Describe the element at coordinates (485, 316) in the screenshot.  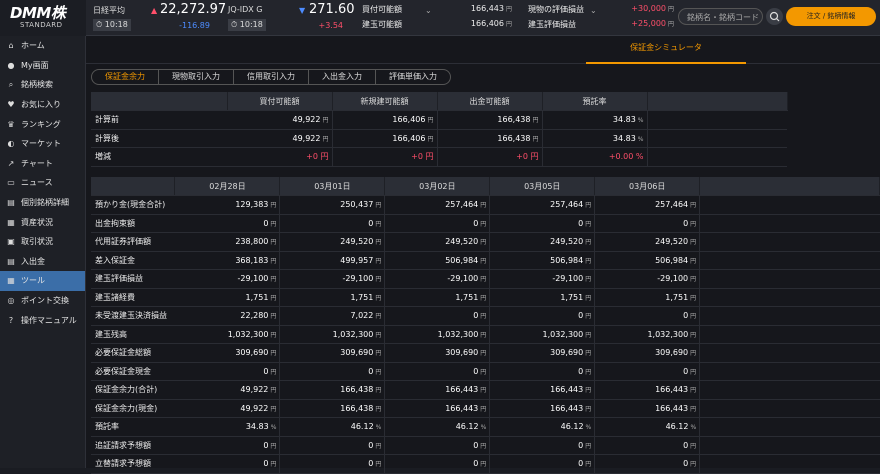
I see `table-row: 未受渡建玉決済損益 22,280 円 7,022 円 0 円 0 円 0 円` at that location.